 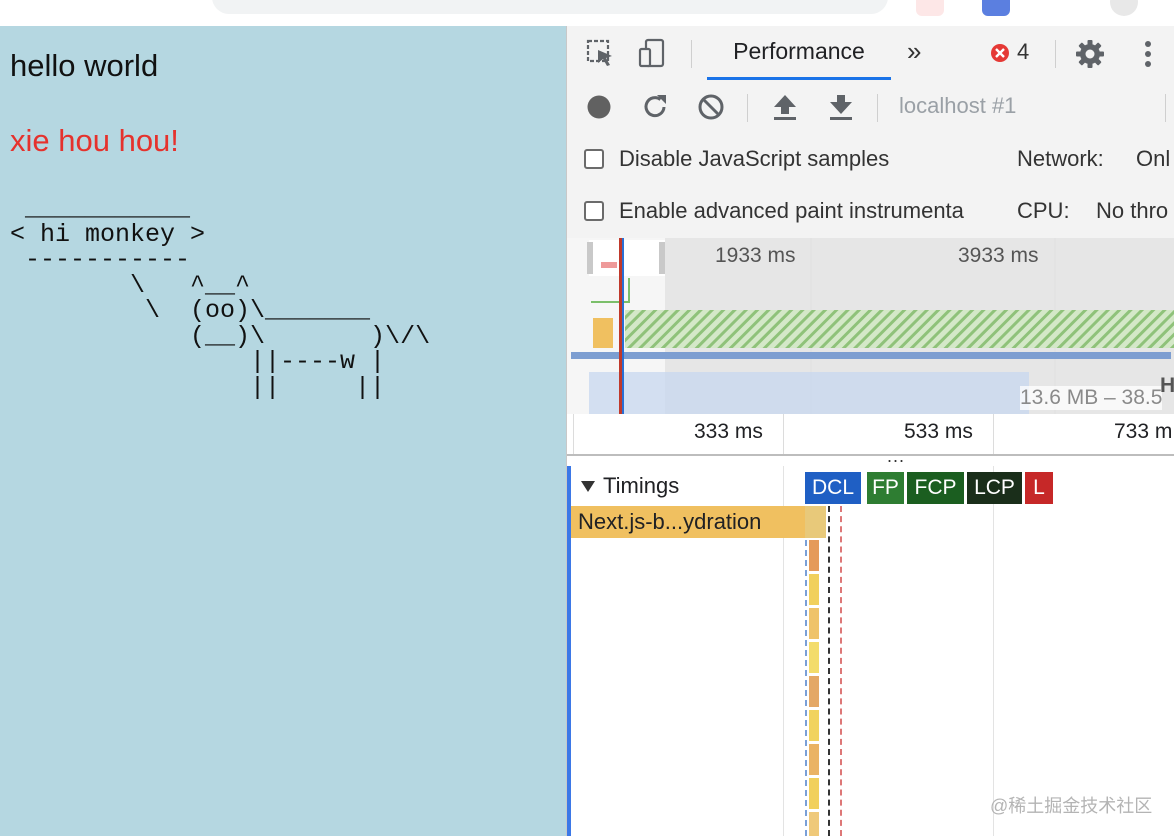 What do you see at coordinates (1132, 211) in the screenshot?
I see `cpu-throttle-select: No thro` at bounding box center [1132, 211].